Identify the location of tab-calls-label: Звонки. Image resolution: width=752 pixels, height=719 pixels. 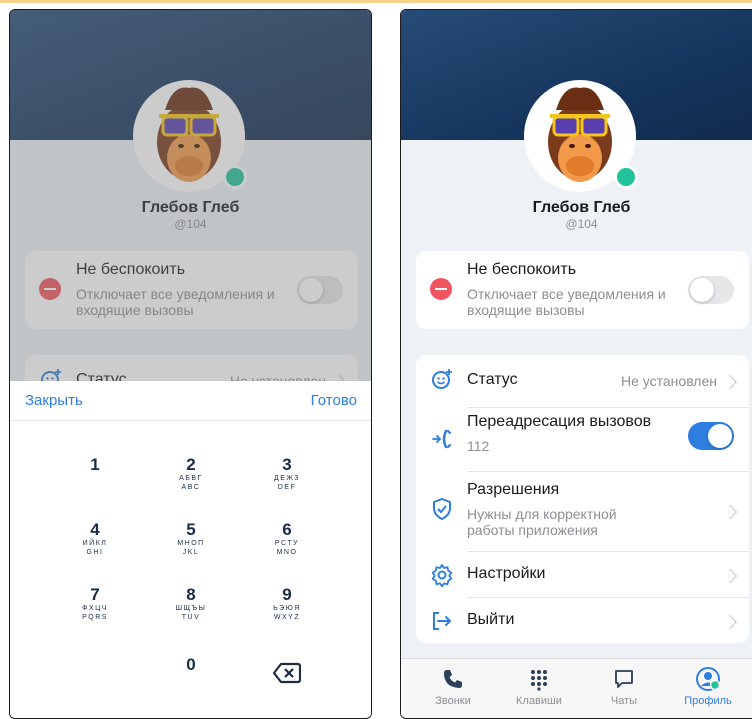
(453, 701).